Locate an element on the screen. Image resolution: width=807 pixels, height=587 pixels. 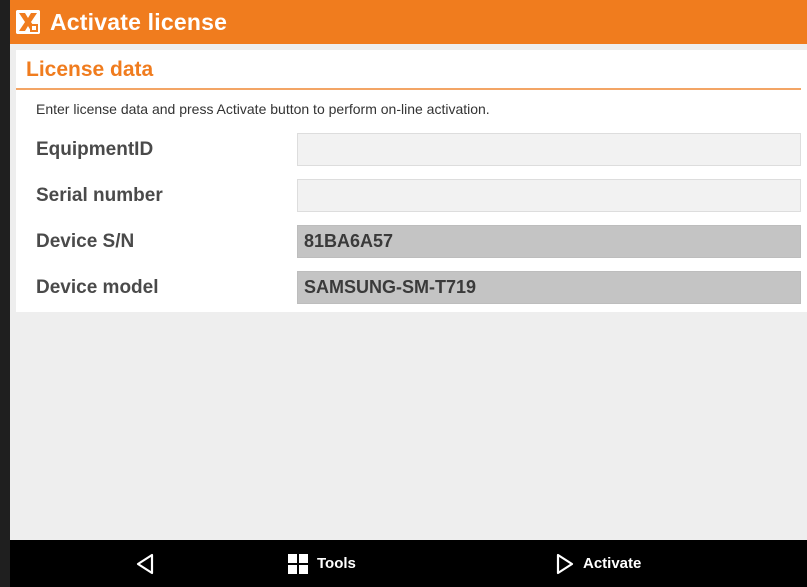
play-outline-icon is located at coordinates (565, 564).